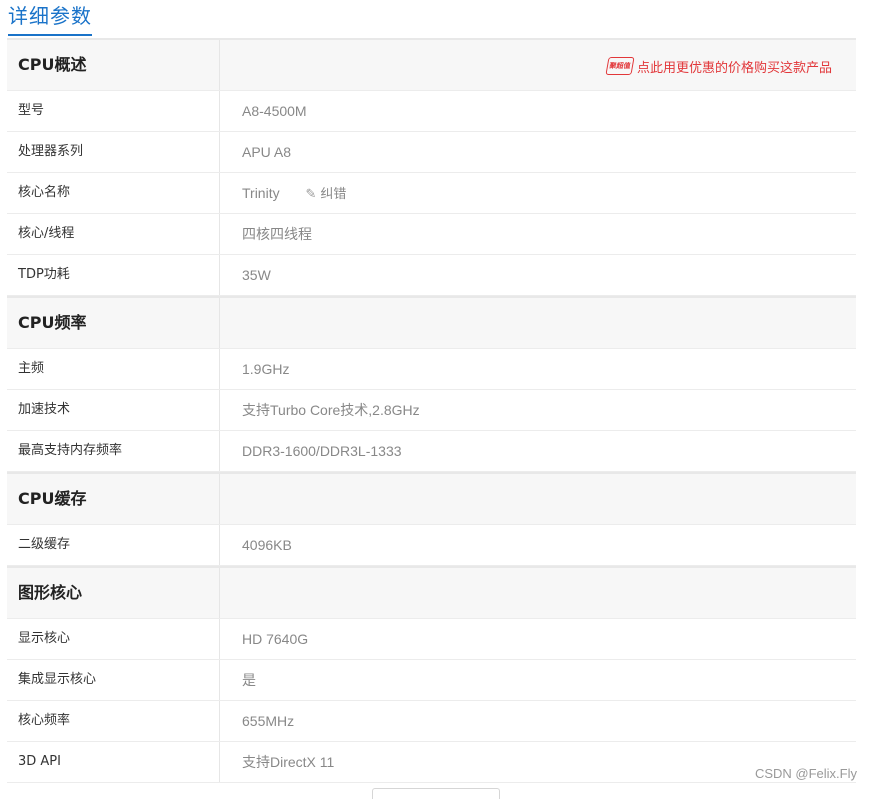 This screenshot has height=799, width=871. What do you see at coordinates (113, 410) in the screenshot?
I see `row-label: 加速技术` at bounding box center [113, 410].